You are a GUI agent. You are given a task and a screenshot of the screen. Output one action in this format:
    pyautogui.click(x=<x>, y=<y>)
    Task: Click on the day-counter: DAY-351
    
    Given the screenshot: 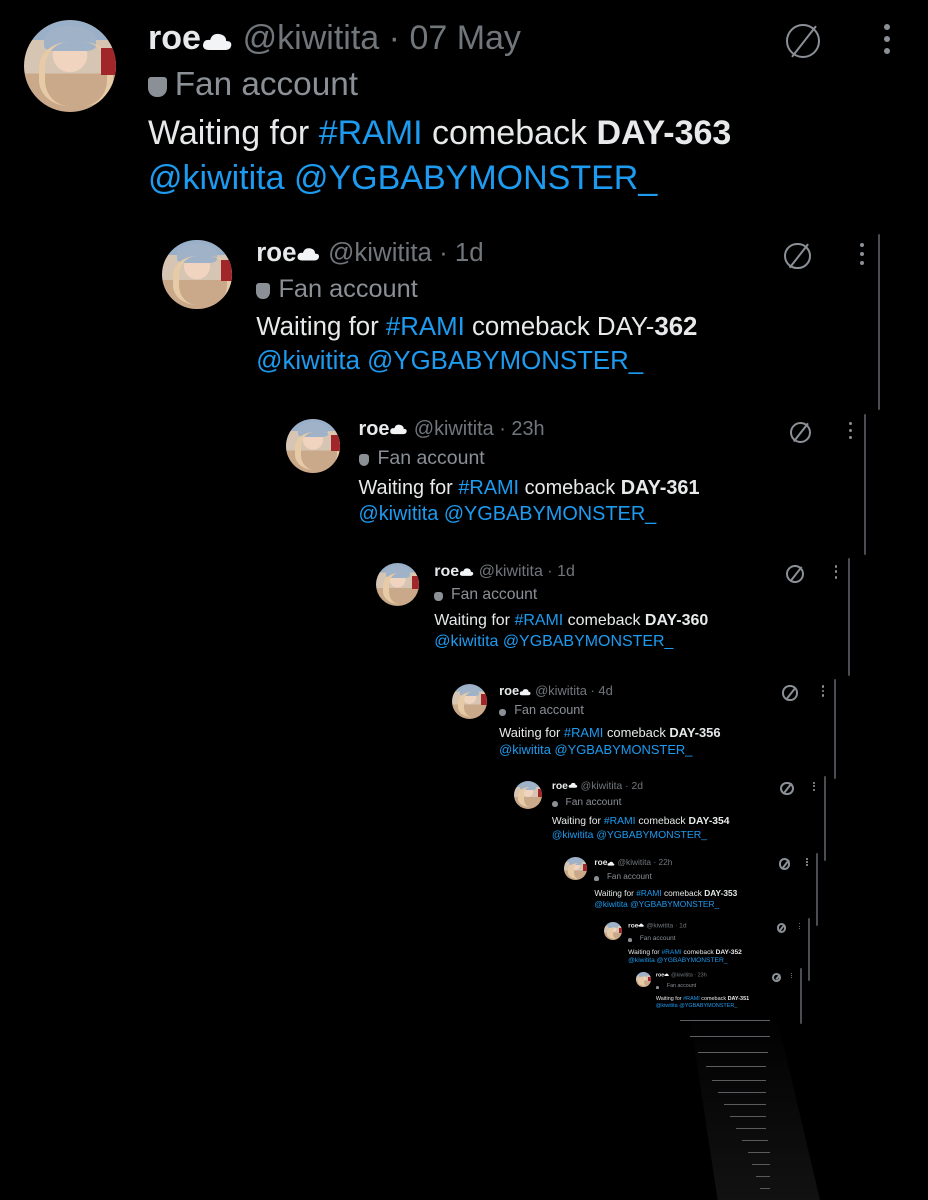 What is the action you would take?
    pyautogui.click(x=738, y=998)
    